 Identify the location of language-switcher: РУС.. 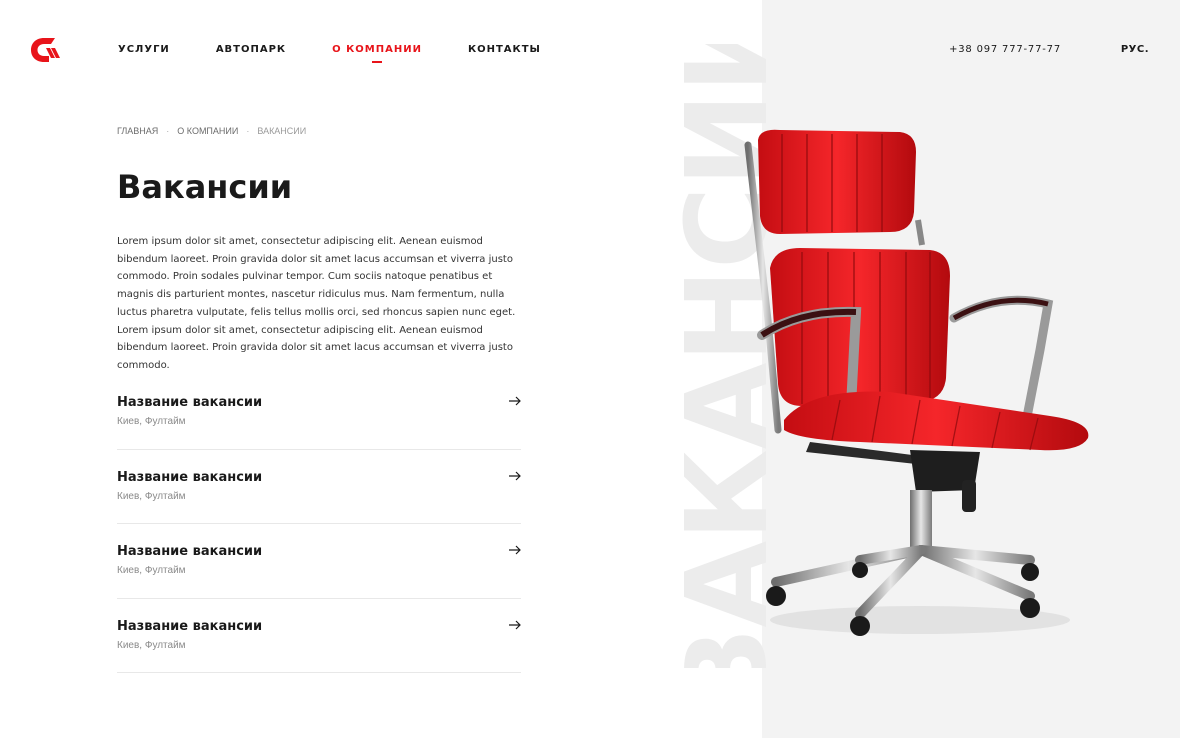
(1135, 49).